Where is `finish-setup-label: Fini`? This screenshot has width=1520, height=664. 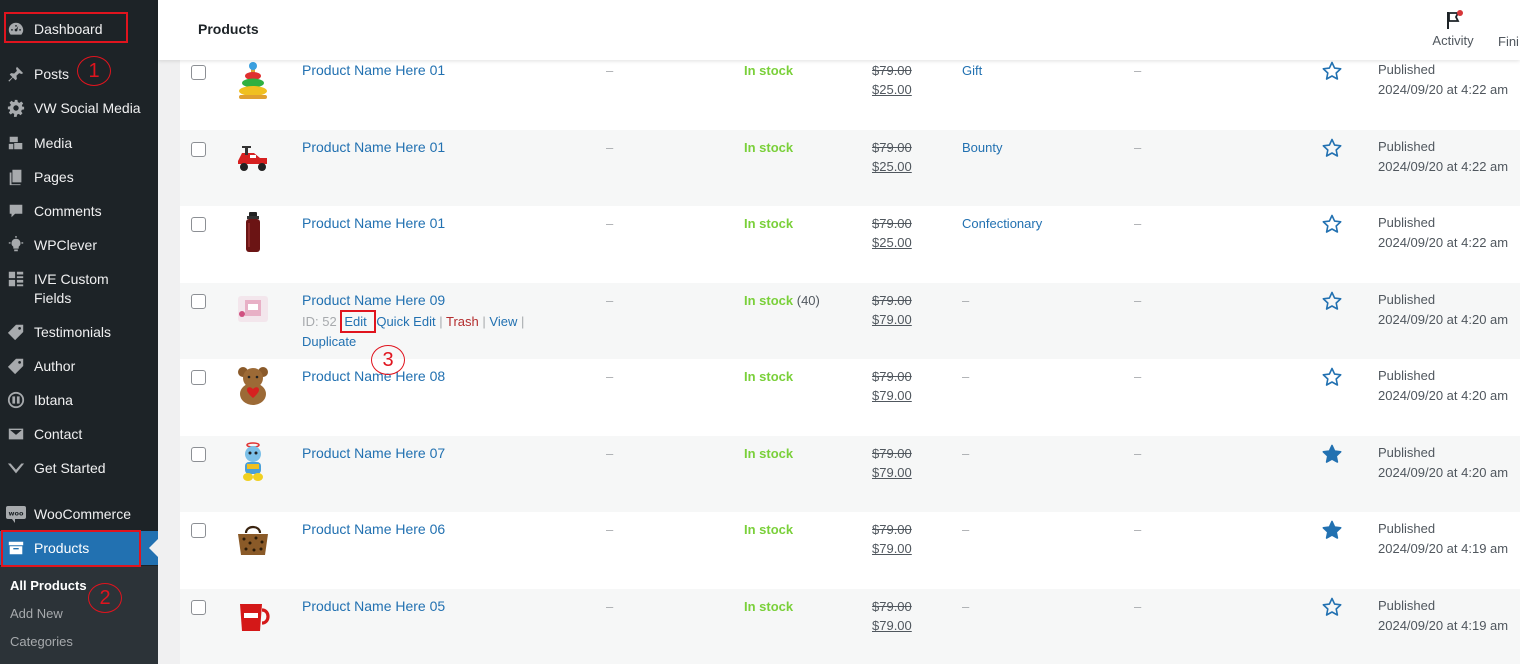
finish-setup-label: Fini is located at coordinates (1508, 41).